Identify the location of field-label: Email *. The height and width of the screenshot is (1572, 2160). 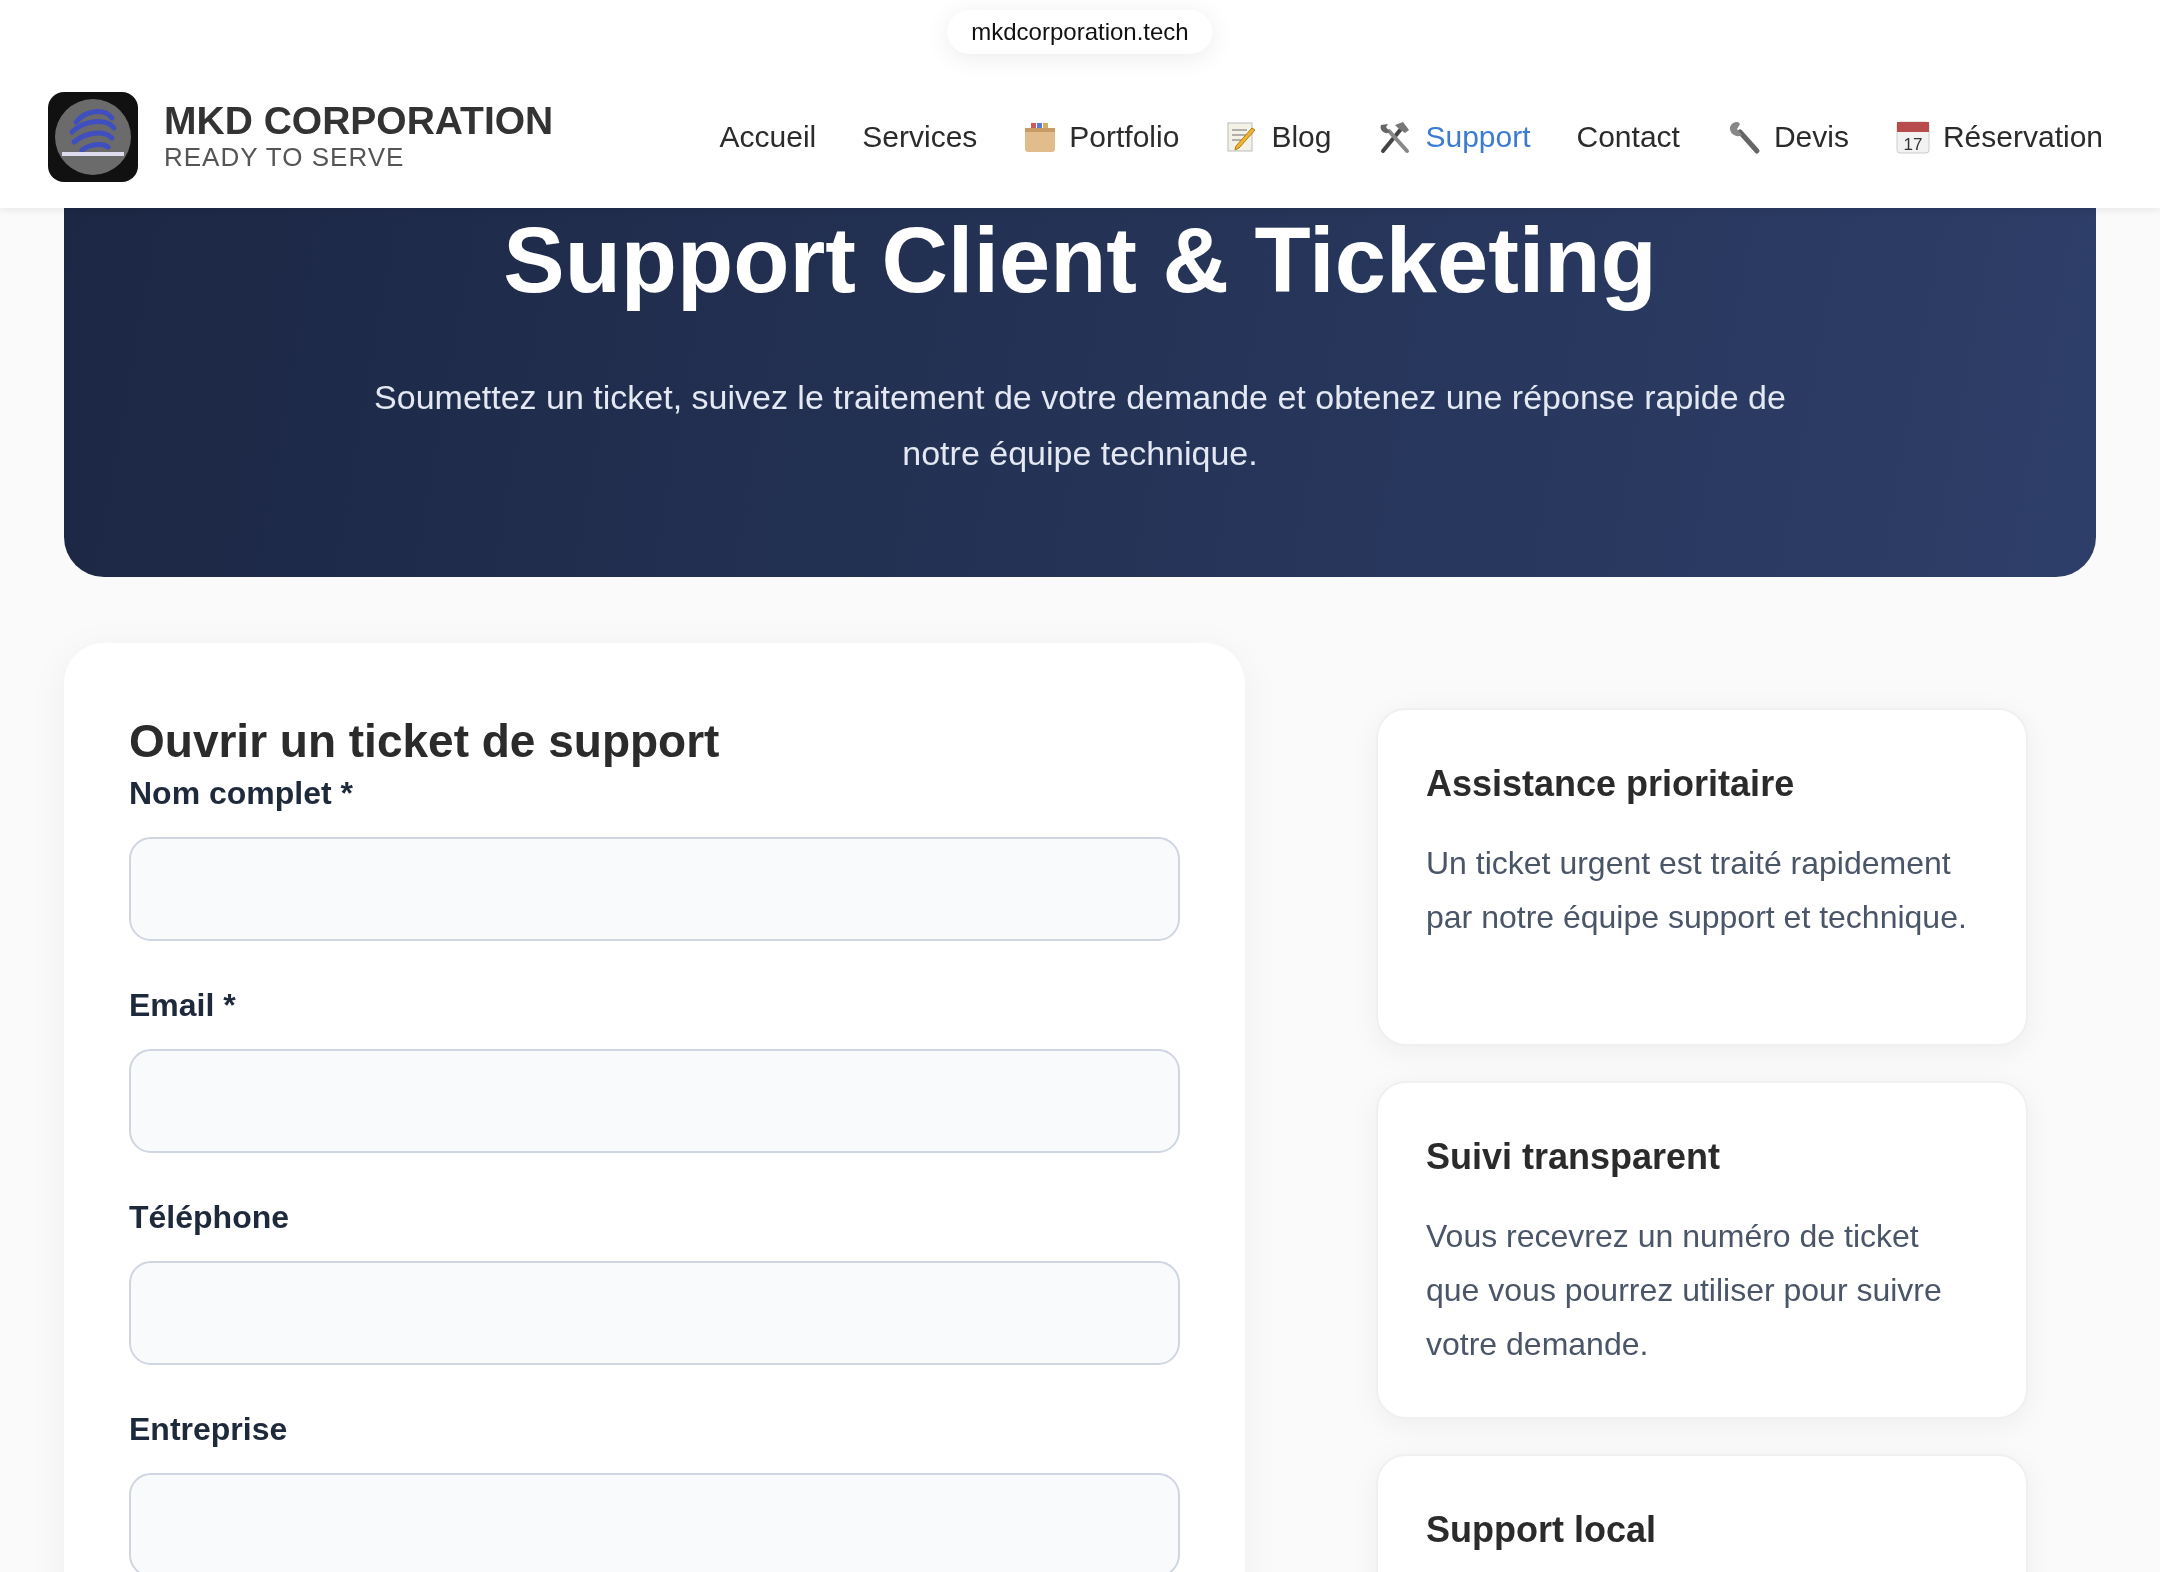
(183, 1005).